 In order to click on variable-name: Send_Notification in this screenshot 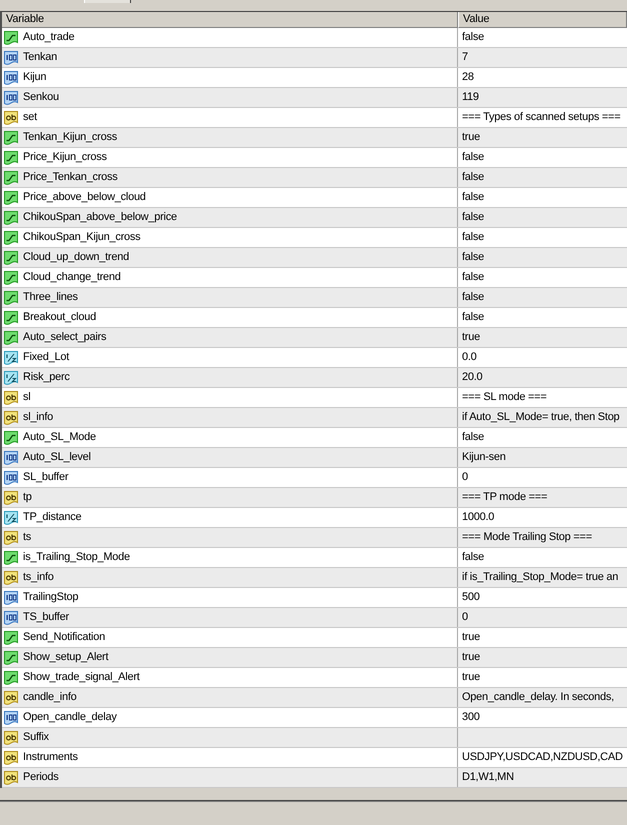, I will do `click(64, 637)`.